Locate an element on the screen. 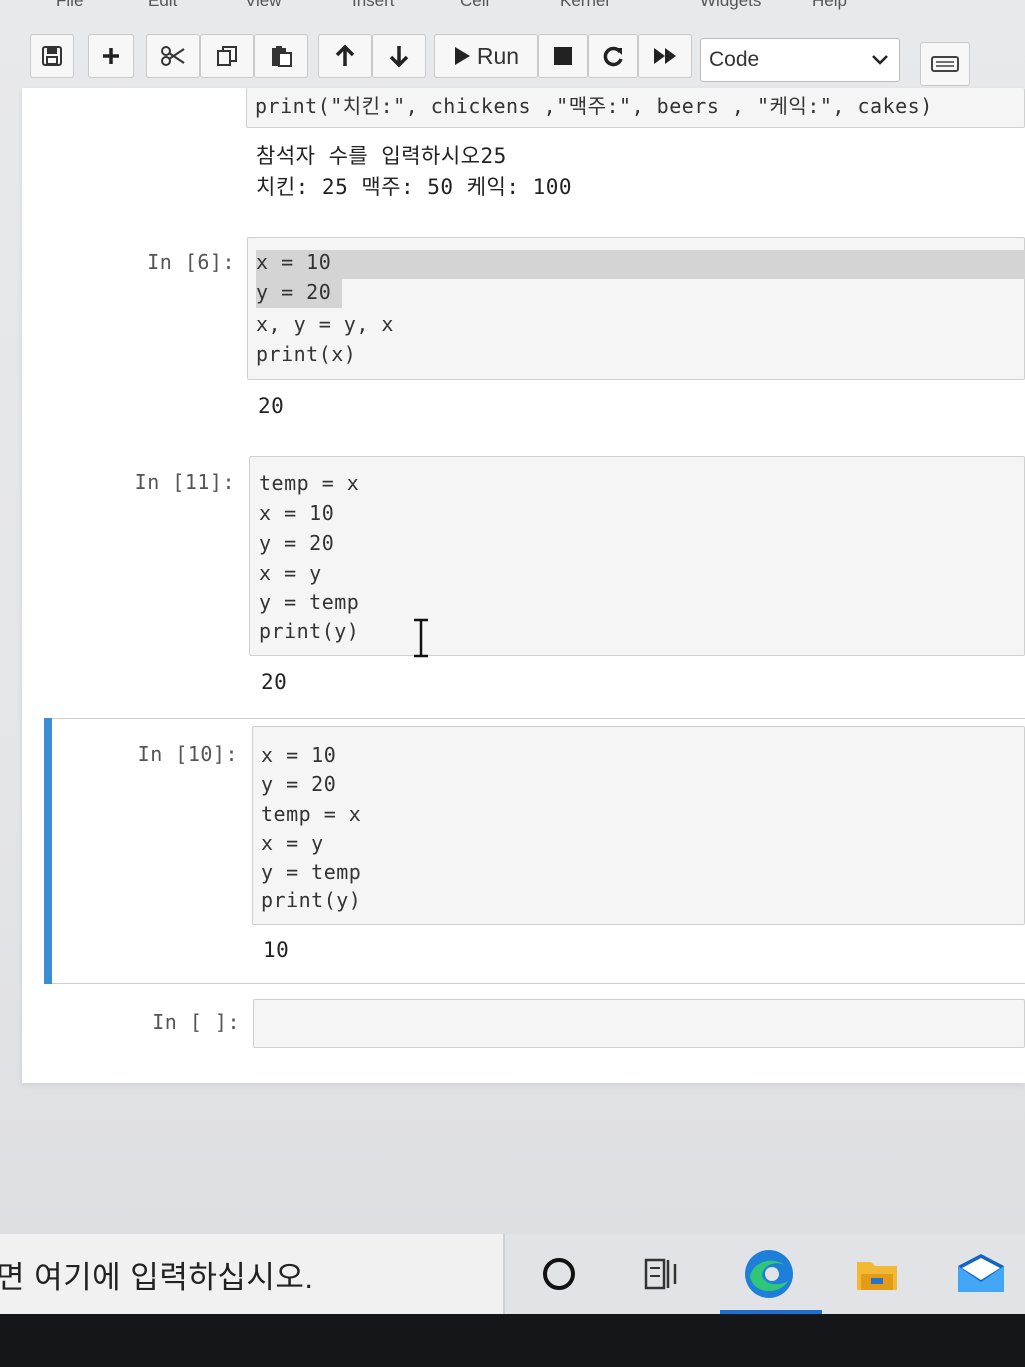 The width and height of the screenshot is (1025, 1367). taskbar-search-box: 면 여기에 입력하십시오. is located at coordinates (252, 1274).